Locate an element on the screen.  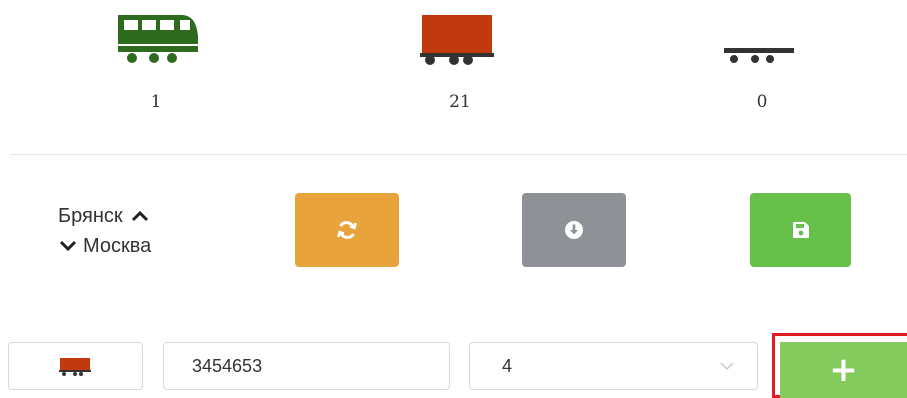
flatcar-icon is located at coordinates (759, 55).